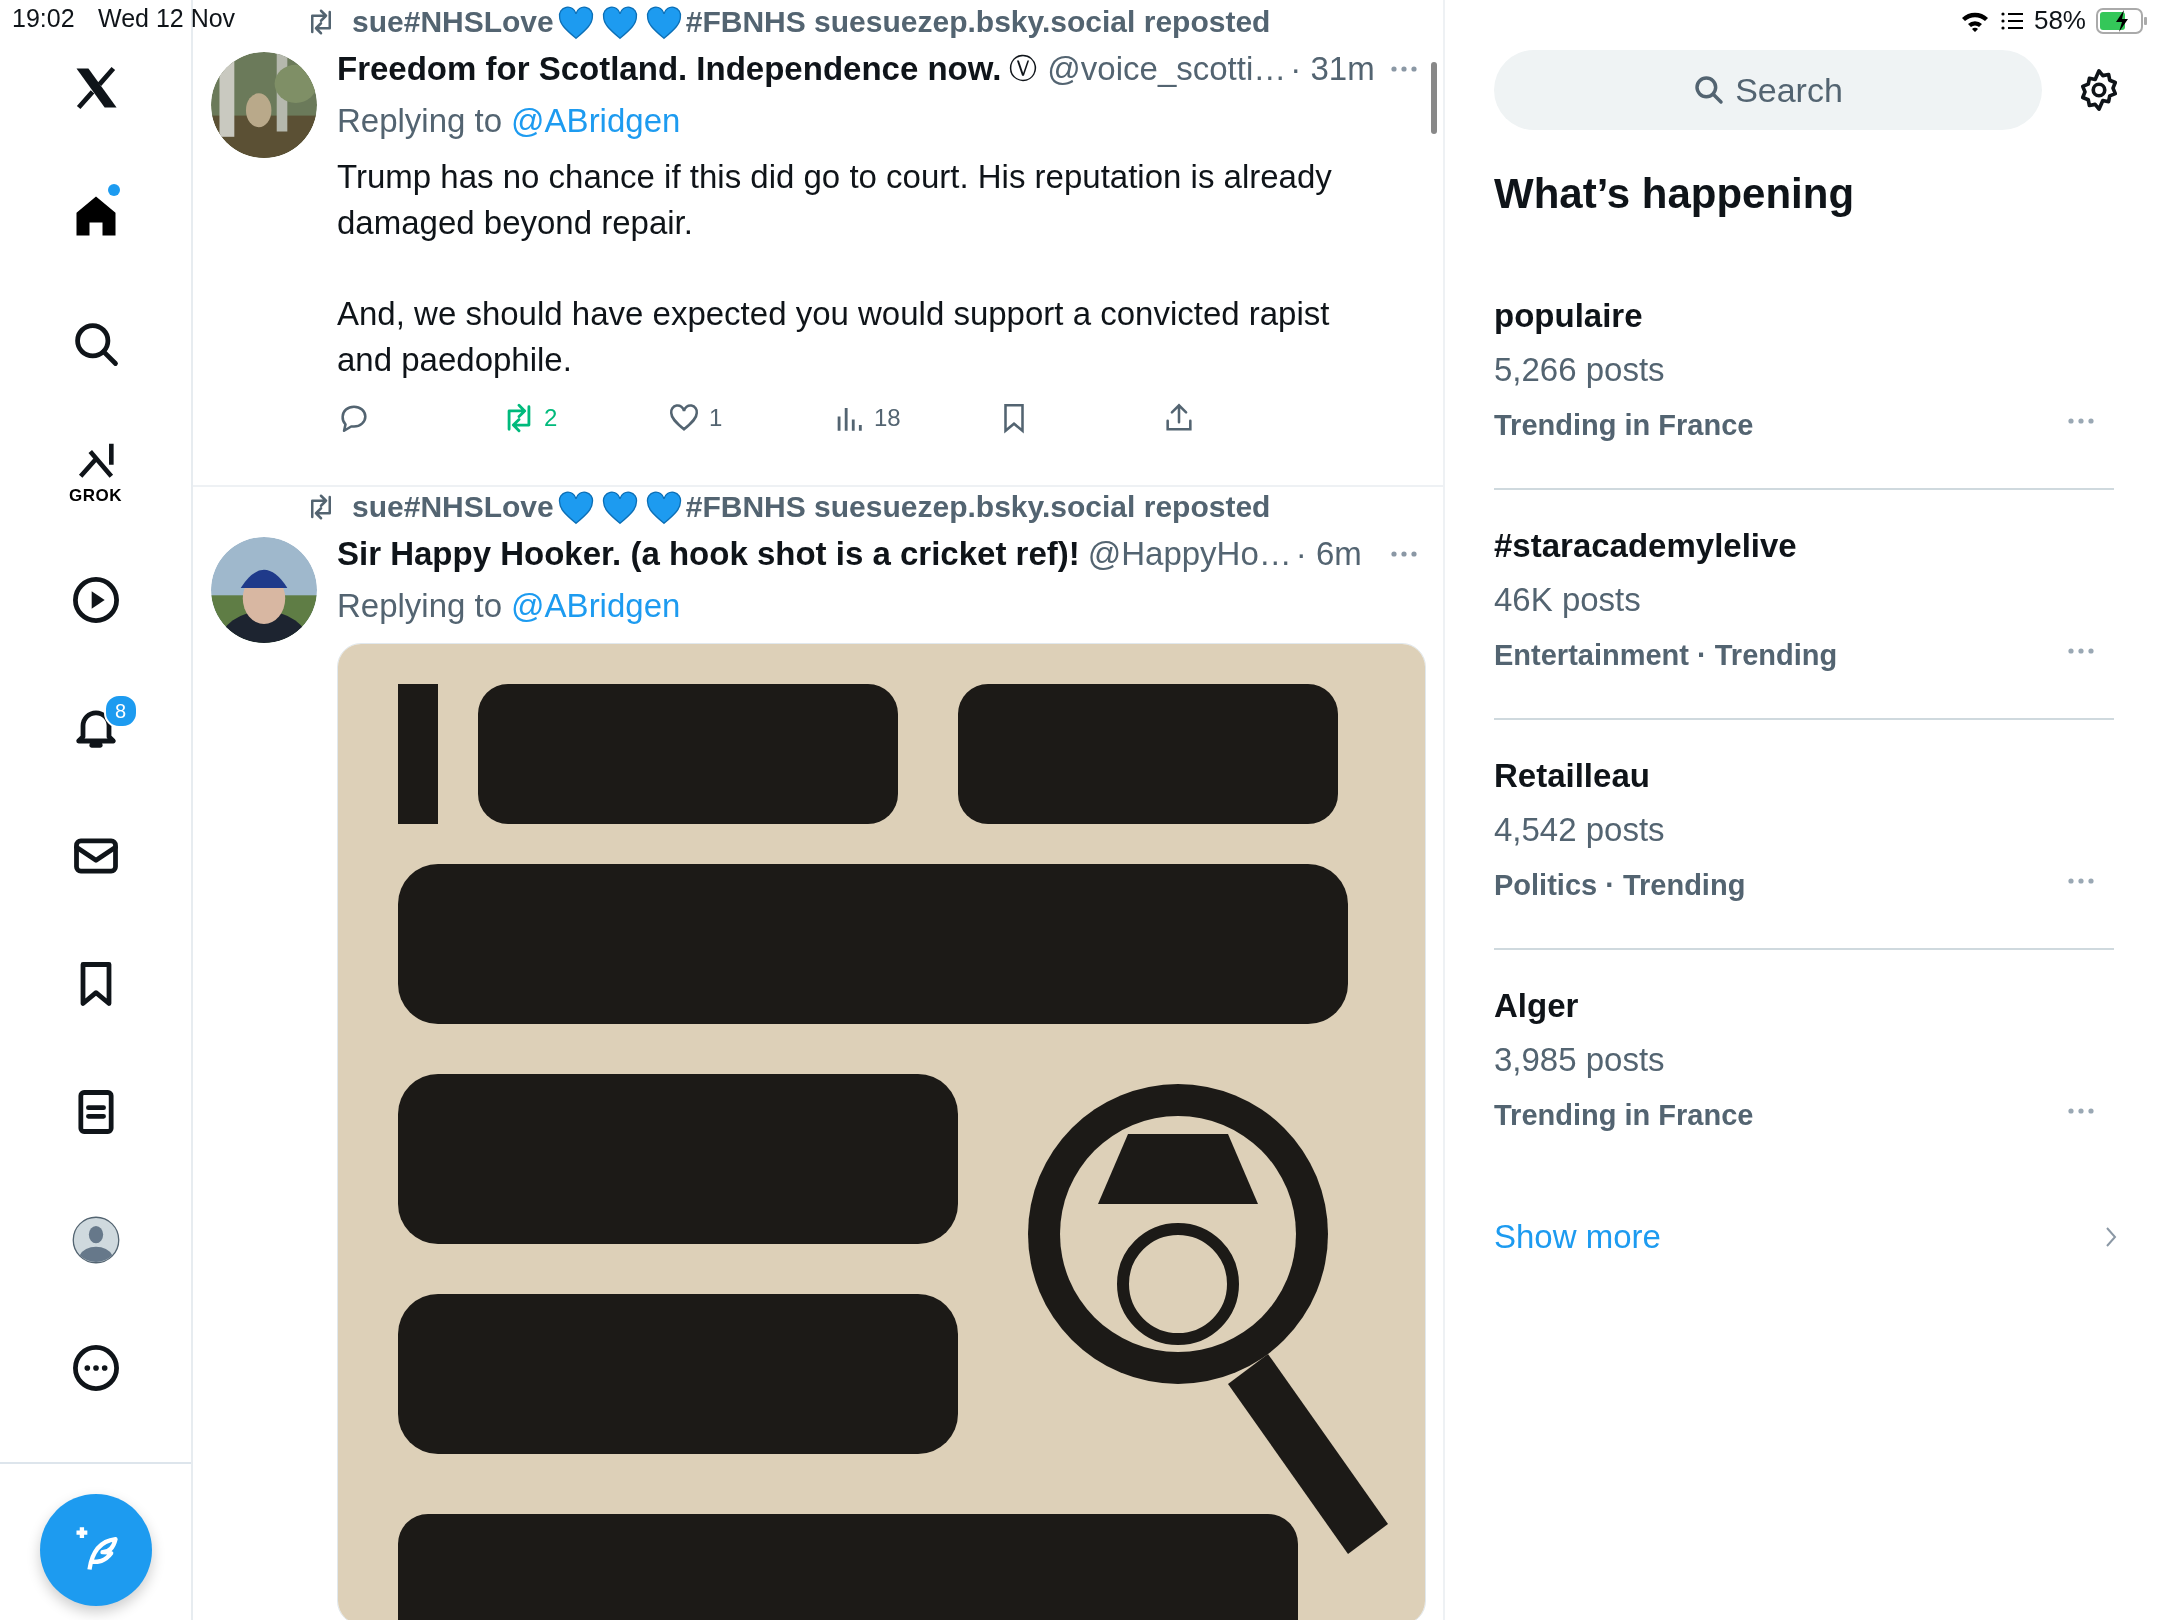  I want to click on trend-title: #staracademylelive, so click(1804, 546).